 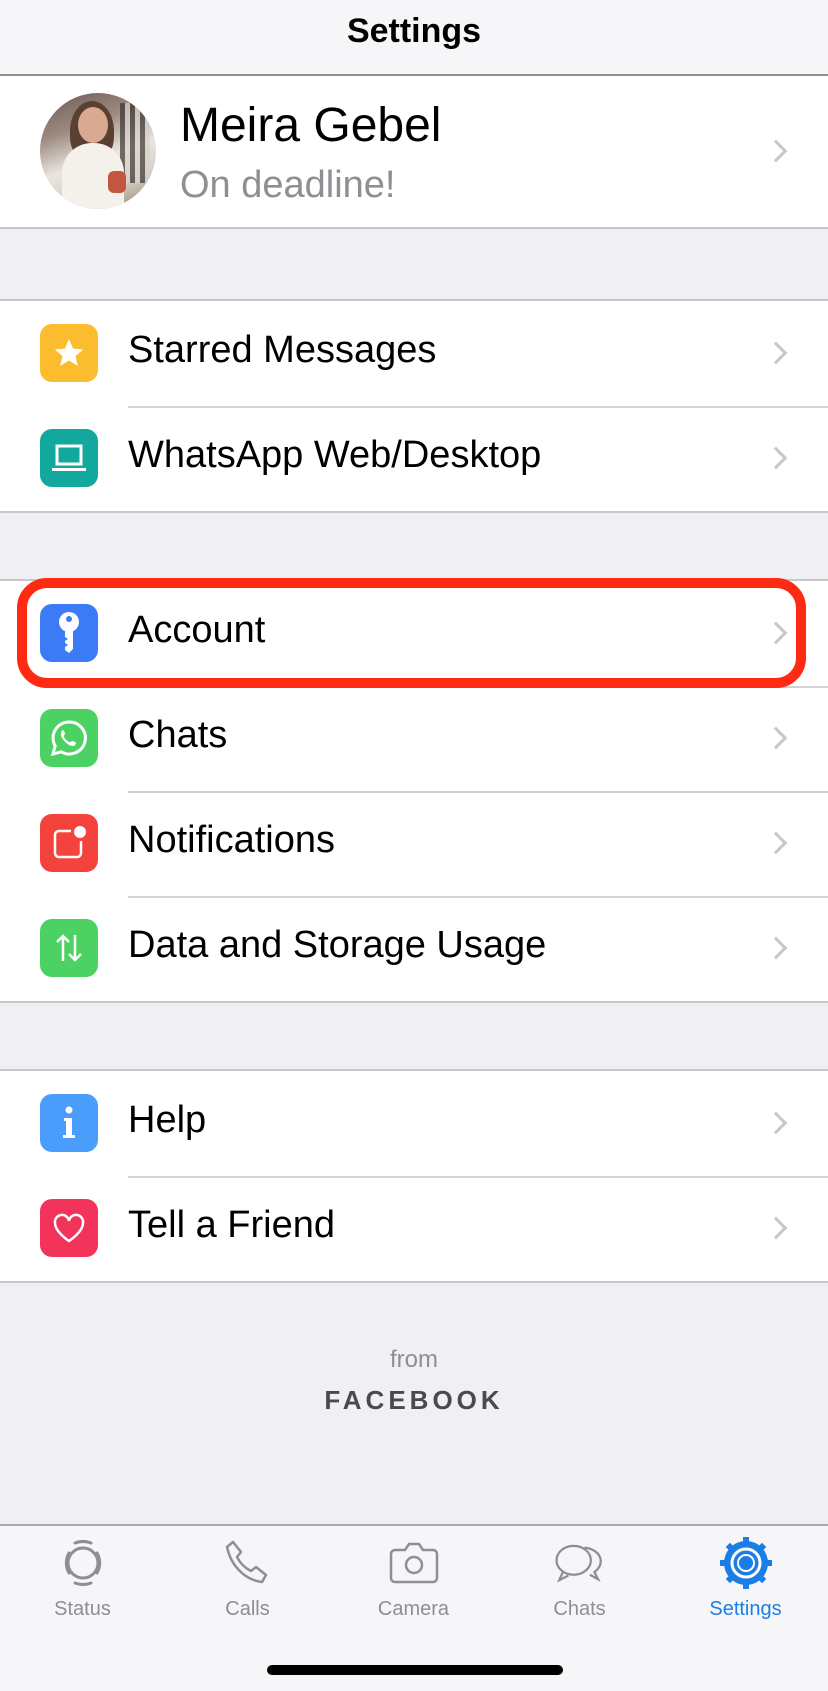 I want to click on notification-icon, so click(x=69, y=843).